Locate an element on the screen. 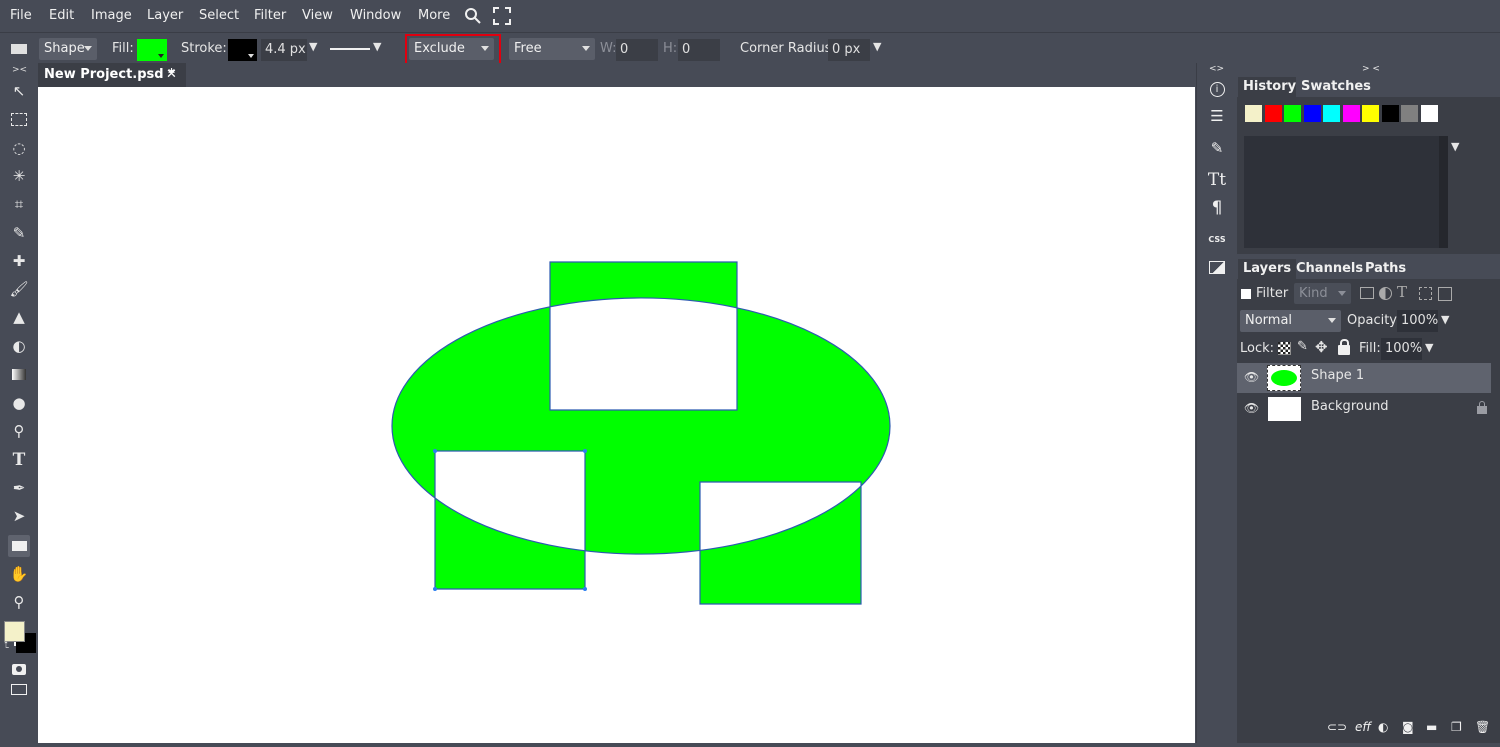  collapse-panel-icon: > < is located at coordinates (1371, 69).